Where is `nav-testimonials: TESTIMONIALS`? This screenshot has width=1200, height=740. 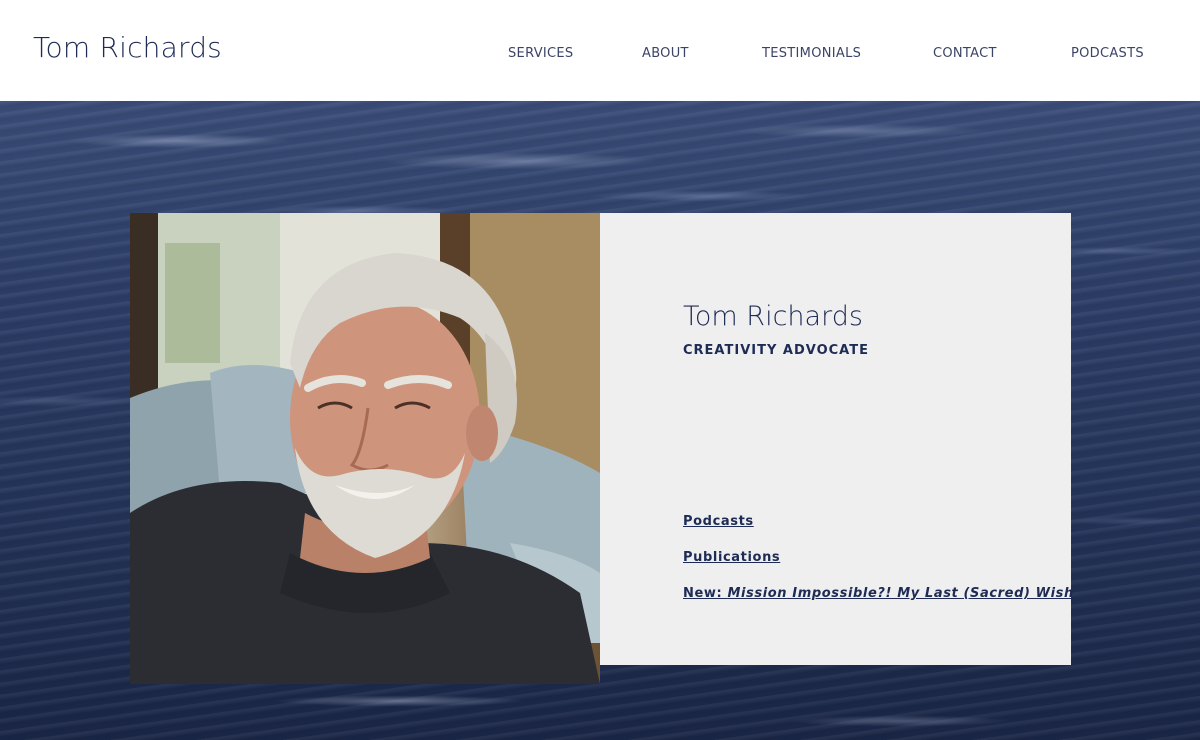 nav-testimonials: TESTIMONIALS is located at coordinates (811, 53).